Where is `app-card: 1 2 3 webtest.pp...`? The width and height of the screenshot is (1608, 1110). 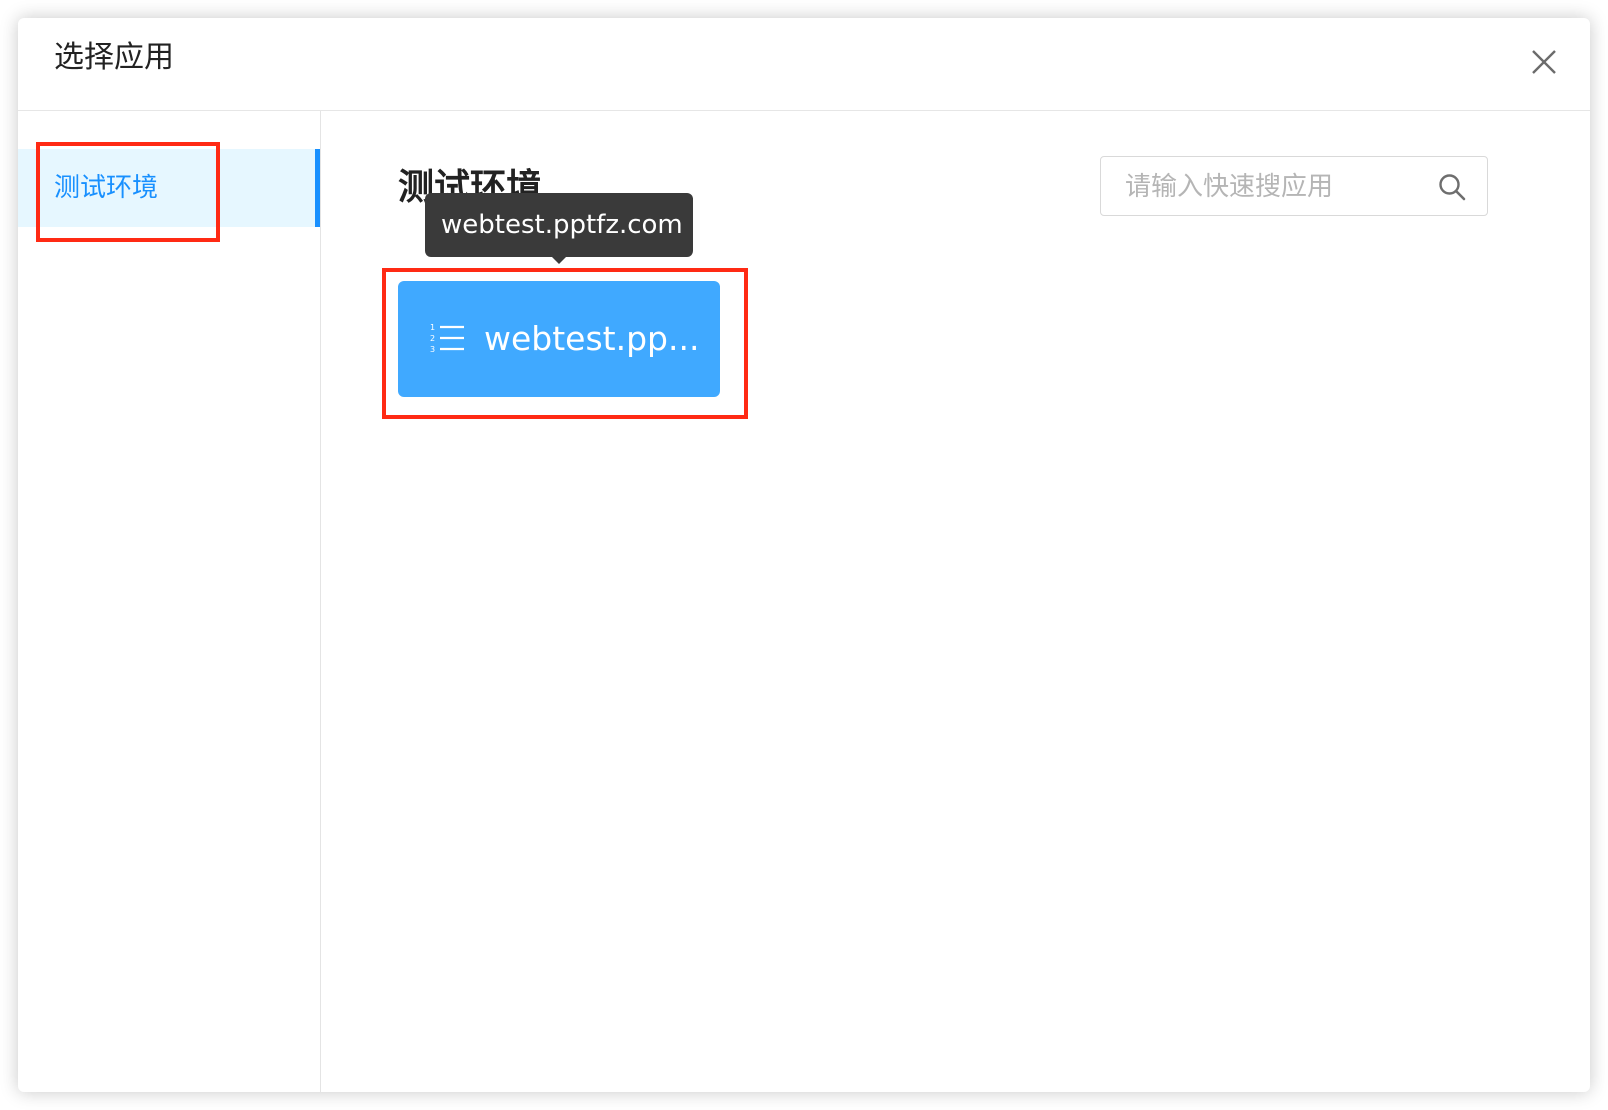
app-card: 1 2 3 webtest.pp... is located at coordinates (559, 339).